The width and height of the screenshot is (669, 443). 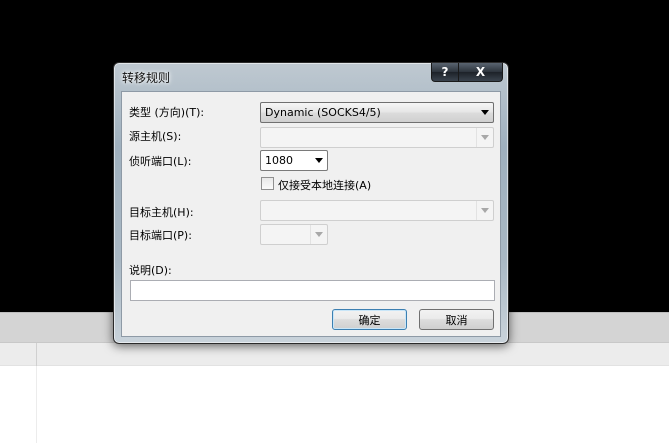 I want to click on listen-port-combo: 1080, so click(x=294, y=160).